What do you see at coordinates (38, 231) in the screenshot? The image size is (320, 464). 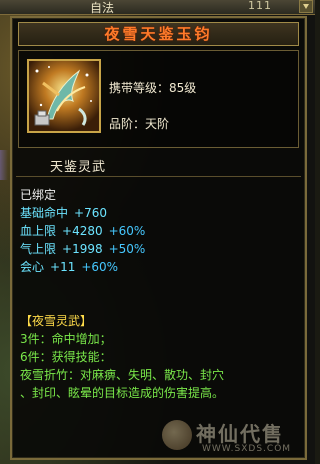 I see `stat-name: 血上限` at bounding box center [38, 231].